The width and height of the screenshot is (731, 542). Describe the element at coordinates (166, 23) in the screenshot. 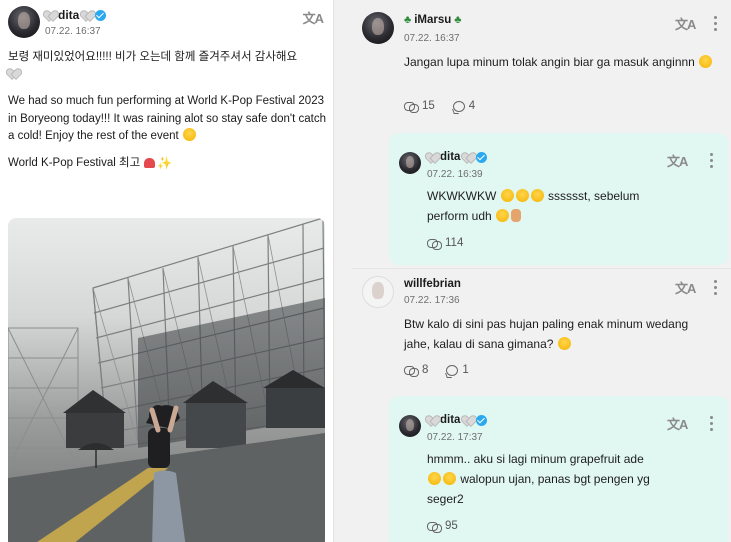

I see `post-header: dita 07.22. 16:37 文A` at that location.